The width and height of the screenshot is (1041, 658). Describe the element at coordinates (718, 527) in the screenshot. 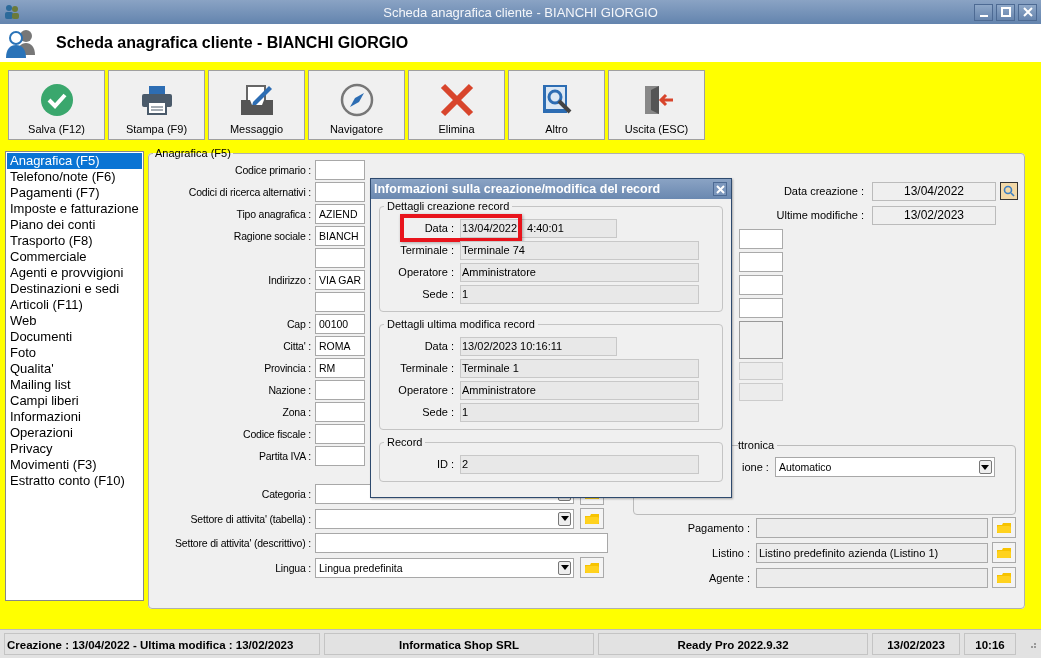

I see `field-label: Pagamento :` at that location.